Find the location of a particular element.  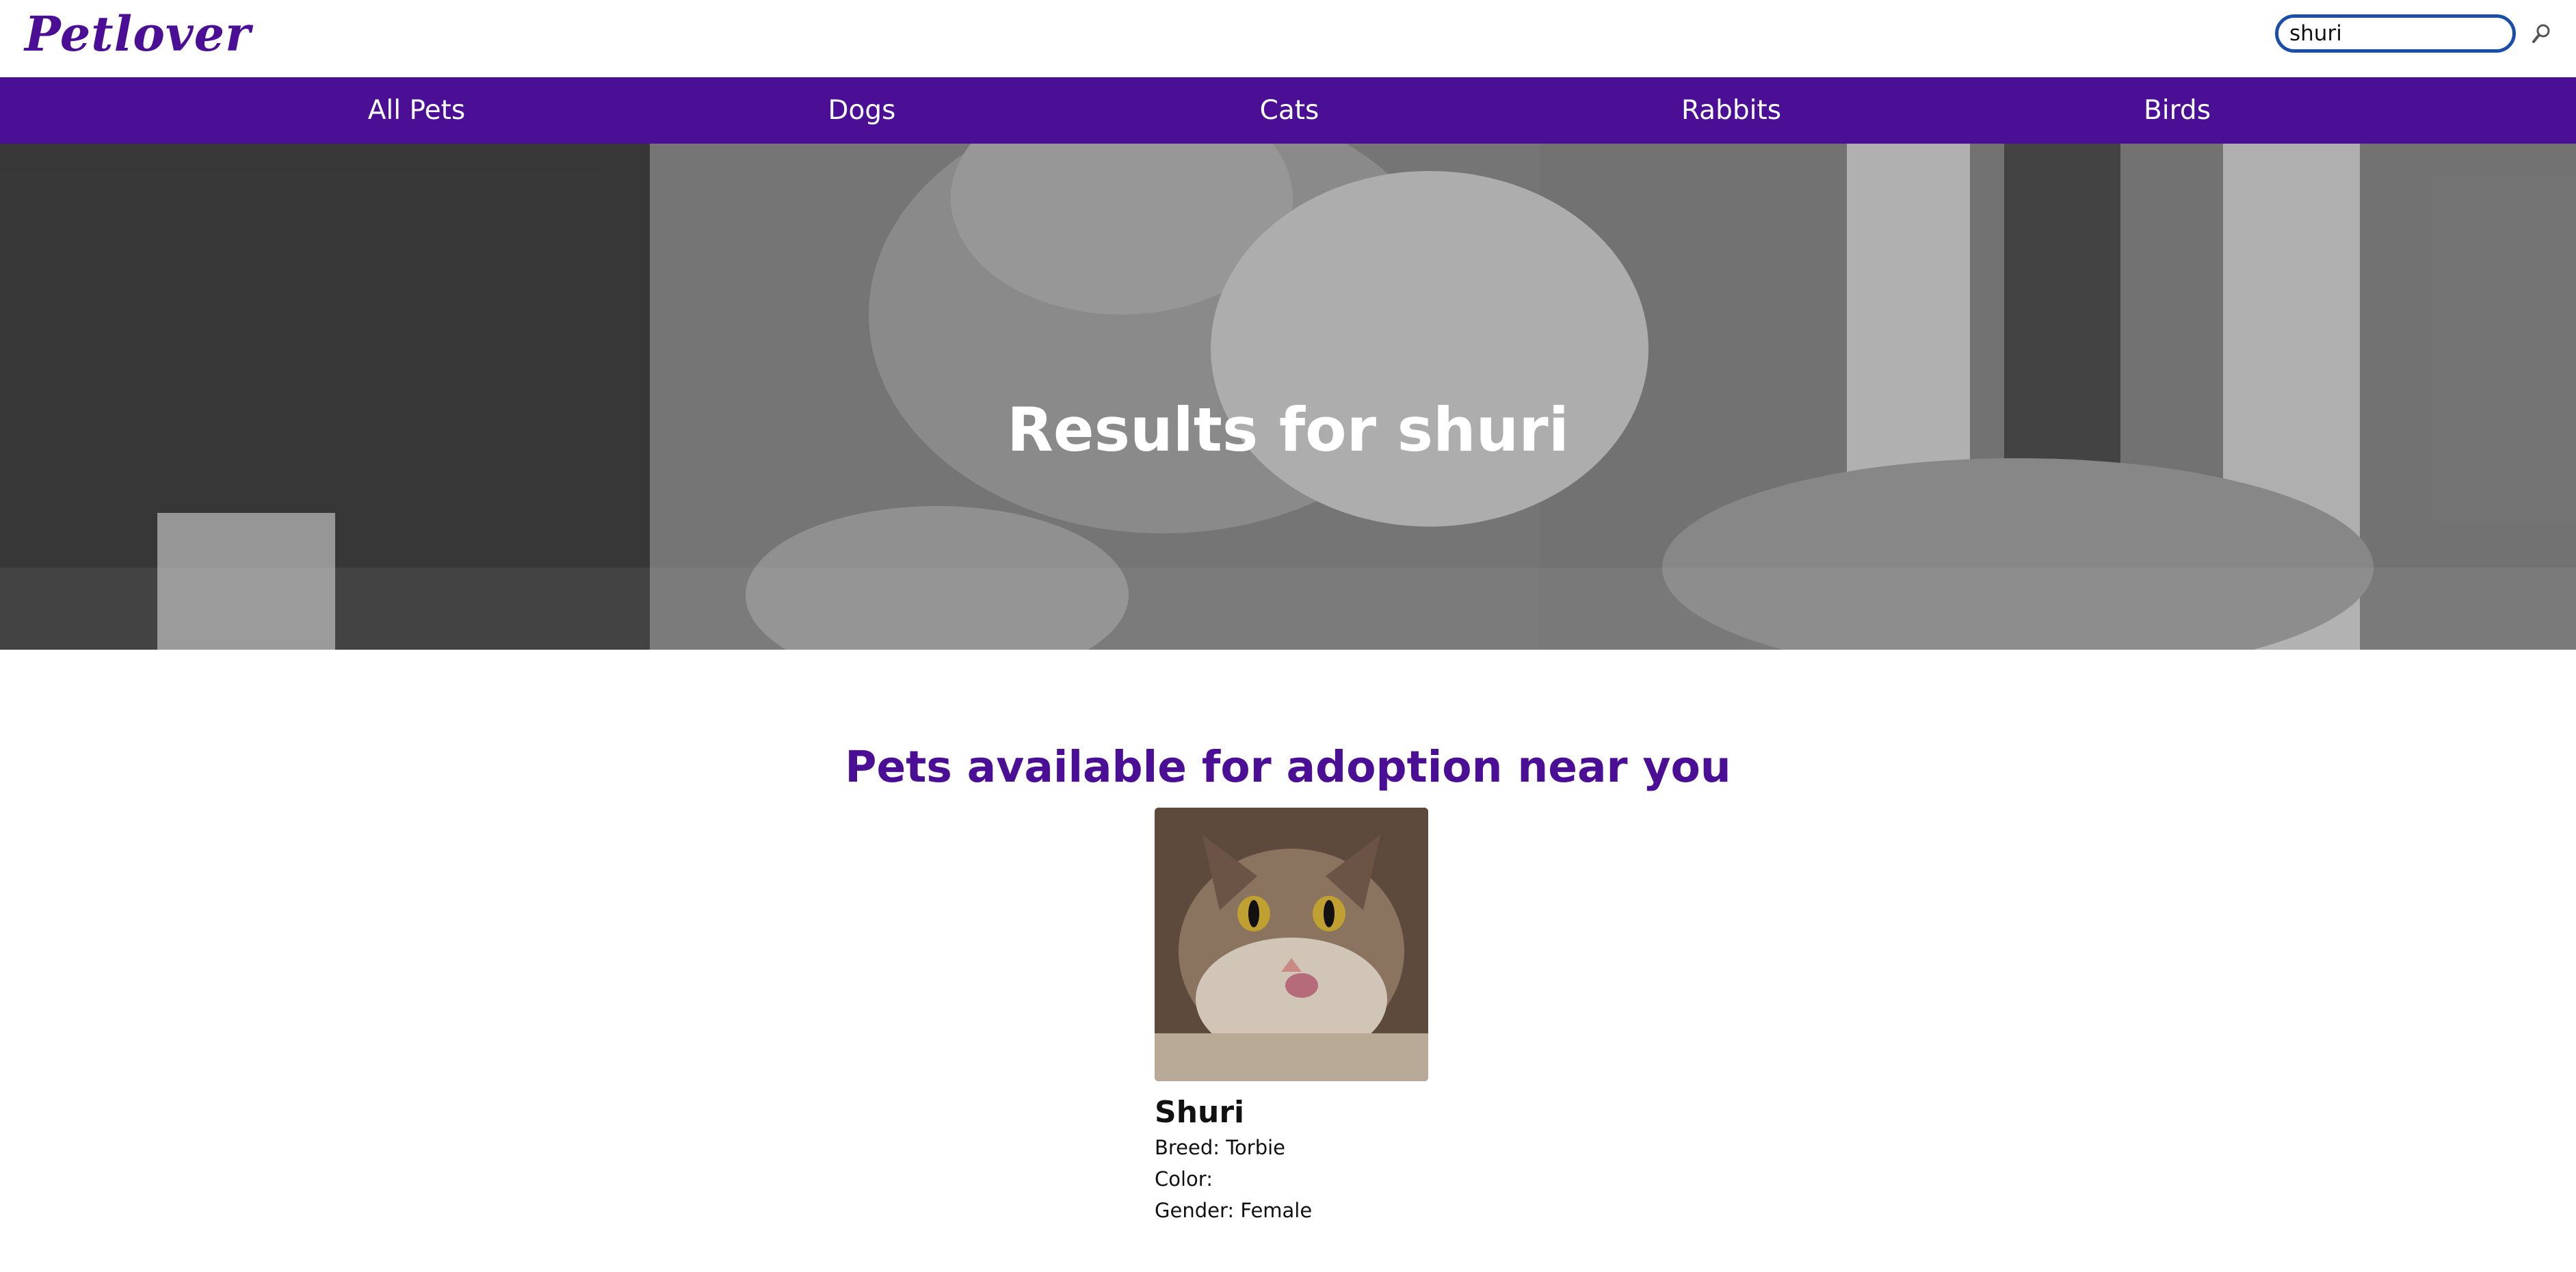

pet-photo is located at coordinates (1291, 944).